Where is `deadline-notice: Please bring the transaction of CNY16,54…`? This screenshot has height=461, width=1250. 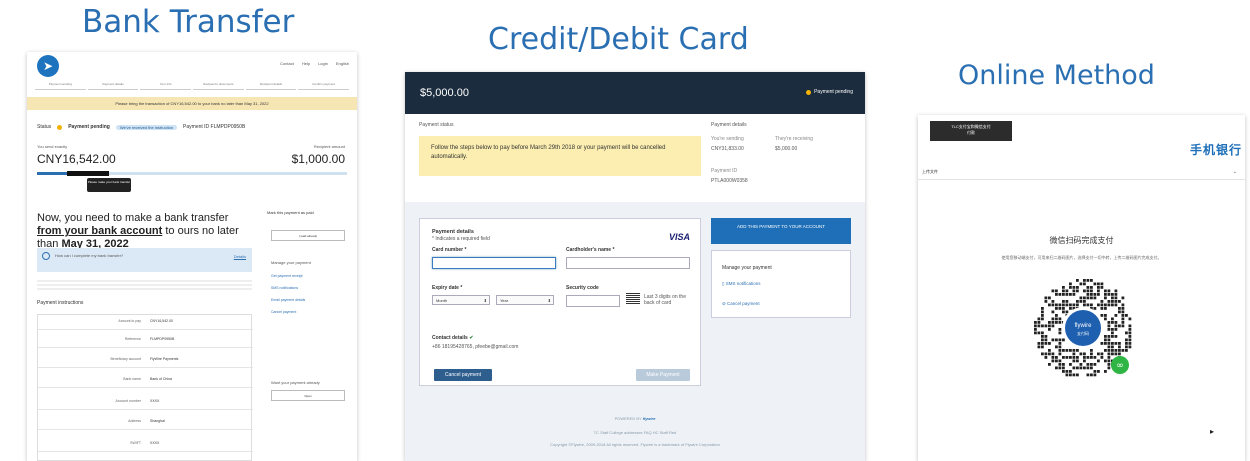 deadline-notice: Please bring the transaction of CNY16,54… is located at coordinates (192, 103).